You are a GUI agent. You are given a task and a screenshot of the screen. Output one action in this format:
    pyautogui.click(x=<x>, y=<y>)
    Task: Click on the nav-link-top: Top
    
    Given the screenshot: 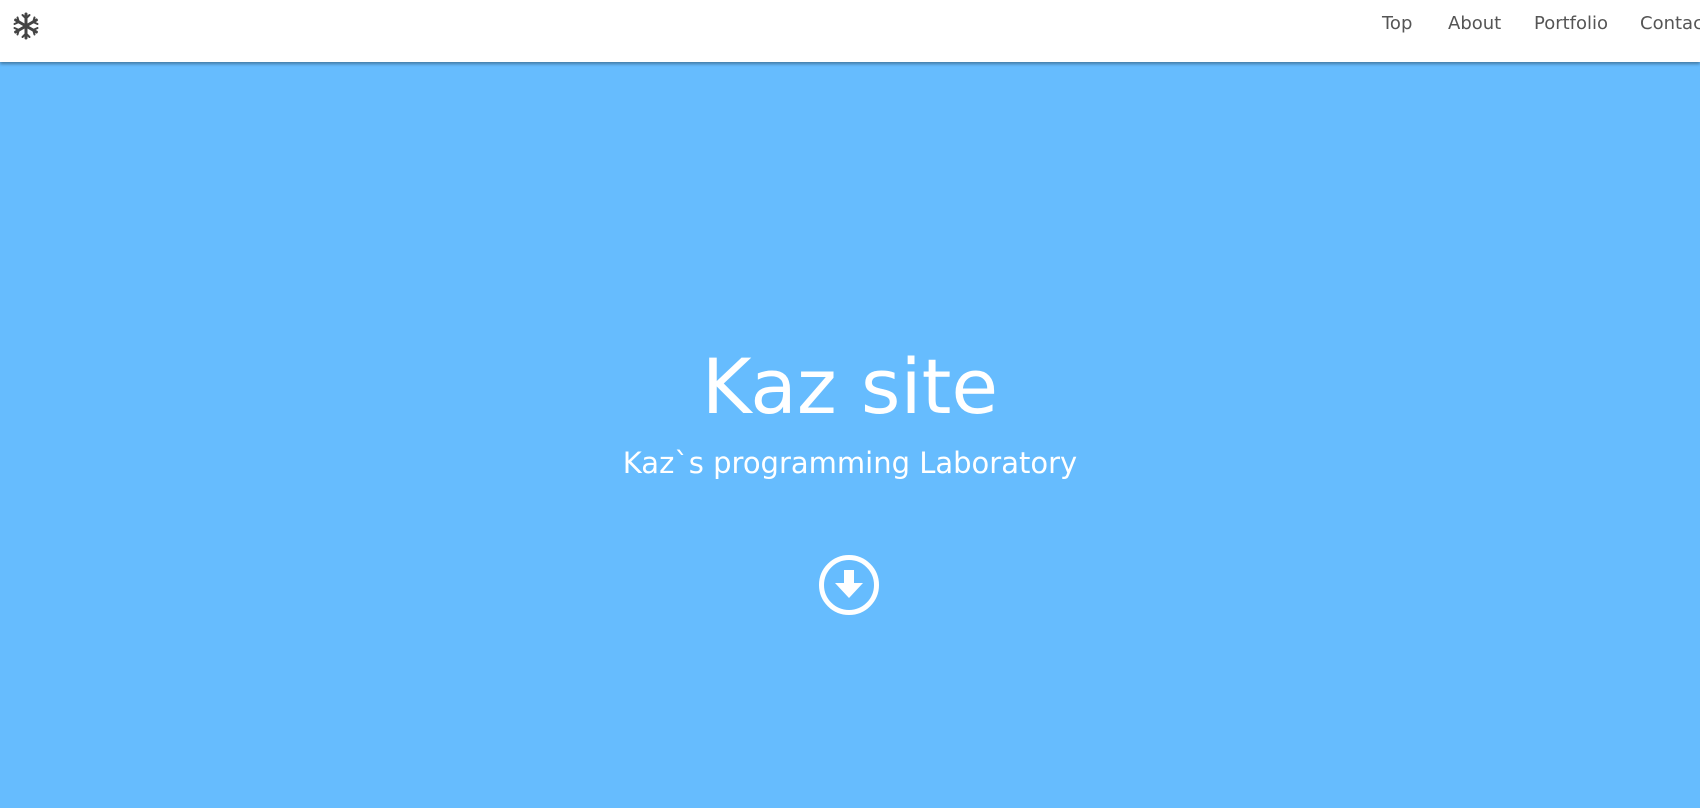 What is the action you would take?
    pyautogui.click(x=1397, y=24)
    